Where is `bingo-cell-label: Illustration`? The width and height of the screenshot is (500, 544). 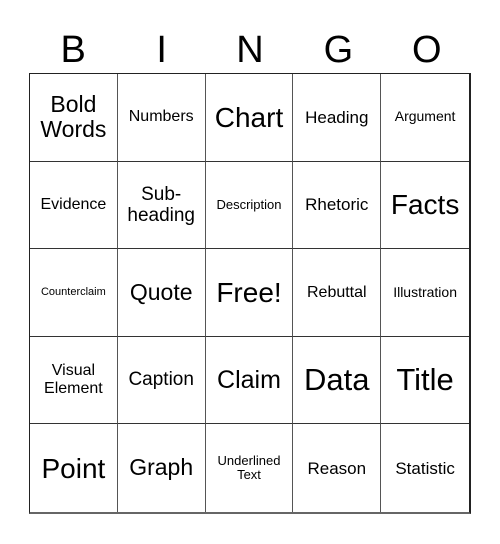
bingo-cell-label: Illustration is located at coordinates (425, 291).